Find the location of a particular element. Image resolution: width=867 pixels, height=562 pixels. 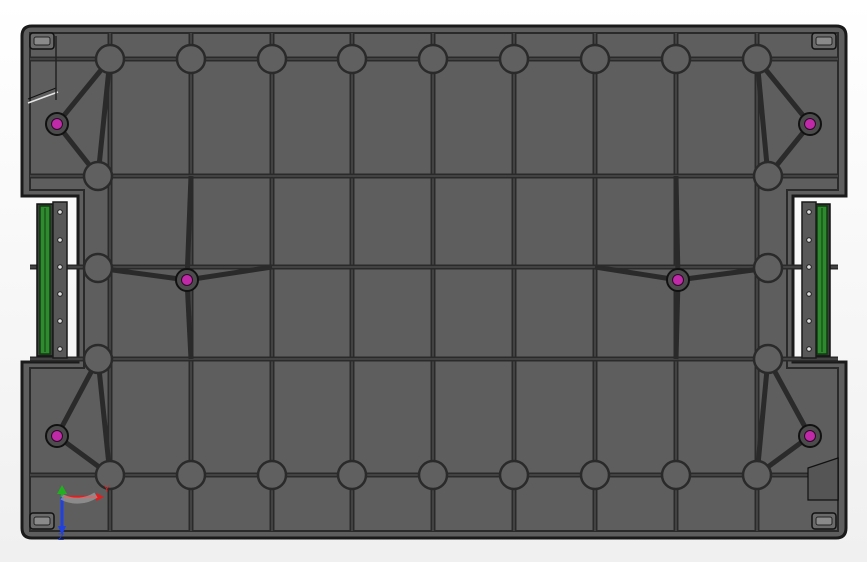

x-axis-label: Y is located at coordinates (107, 490).